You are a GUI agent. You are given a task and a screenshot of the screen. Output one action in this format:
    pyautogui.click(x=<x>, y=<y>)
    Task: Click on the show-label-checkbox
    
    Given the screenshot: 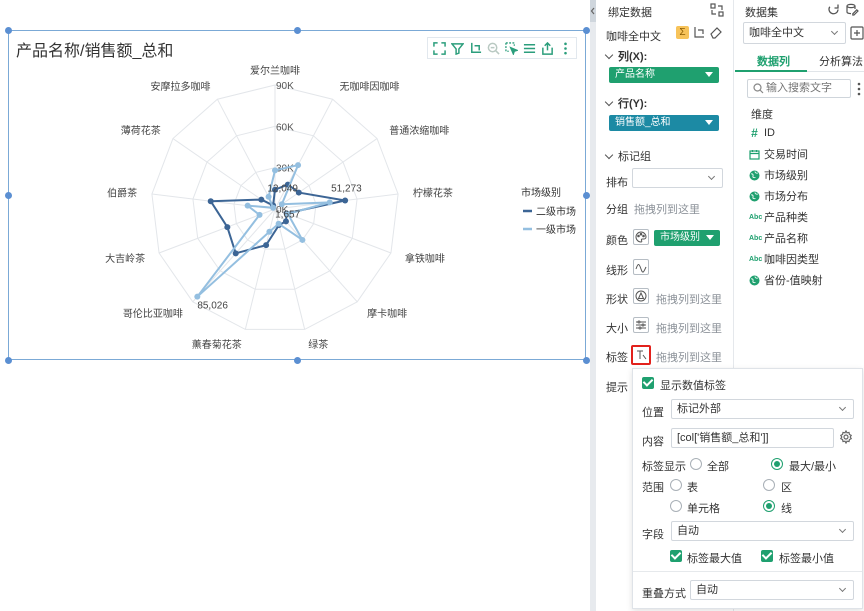 What is the action you would take?
    pyautogui.click(x=648, y=383)
    